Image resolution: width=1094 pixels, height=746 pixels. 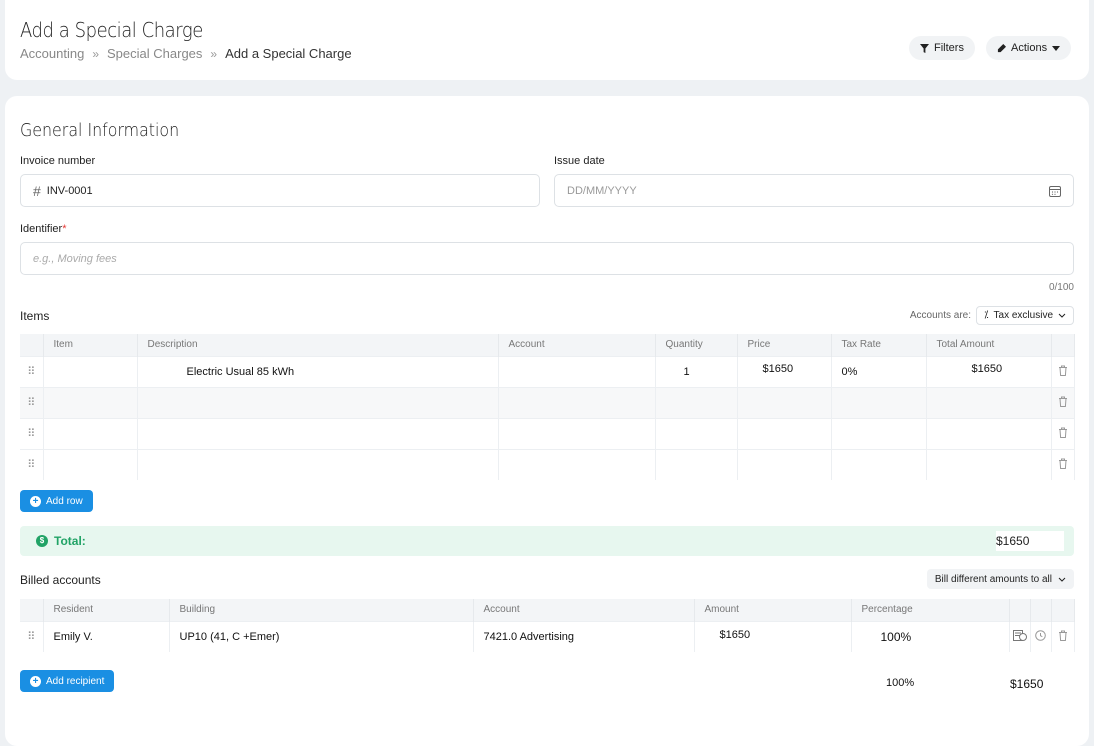 I want to click on calendar-icon, so click(x=1055, y=191).